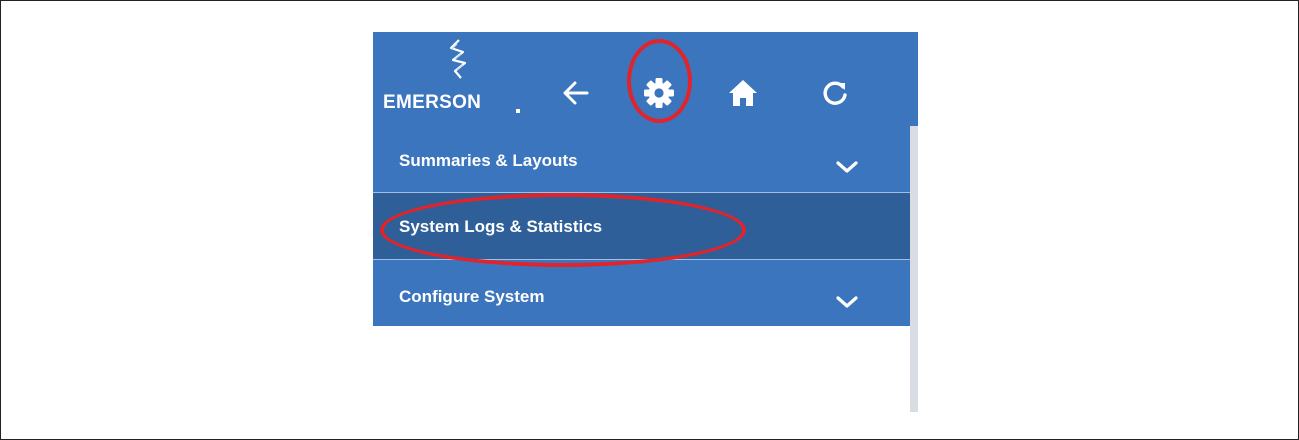 This screenshot has width=1299, height=440. I want to click on refresh-icon, so click(835, 93).